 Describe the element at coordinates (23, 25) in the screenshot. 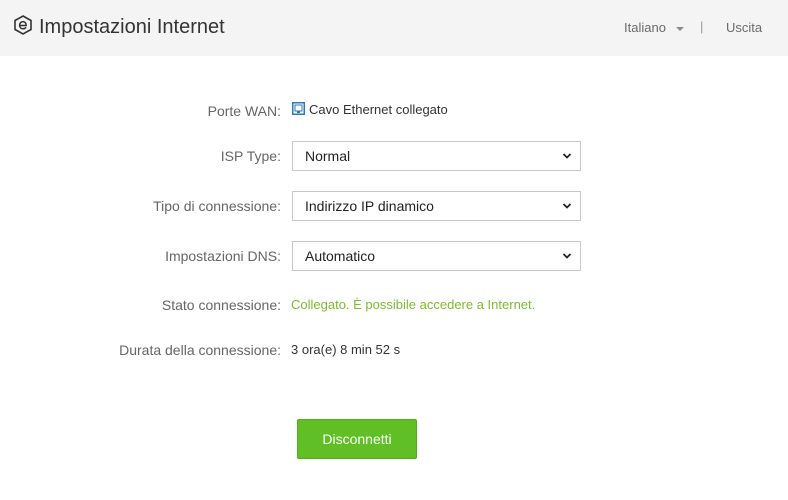

I see `router-e-logo-icon` at that location.